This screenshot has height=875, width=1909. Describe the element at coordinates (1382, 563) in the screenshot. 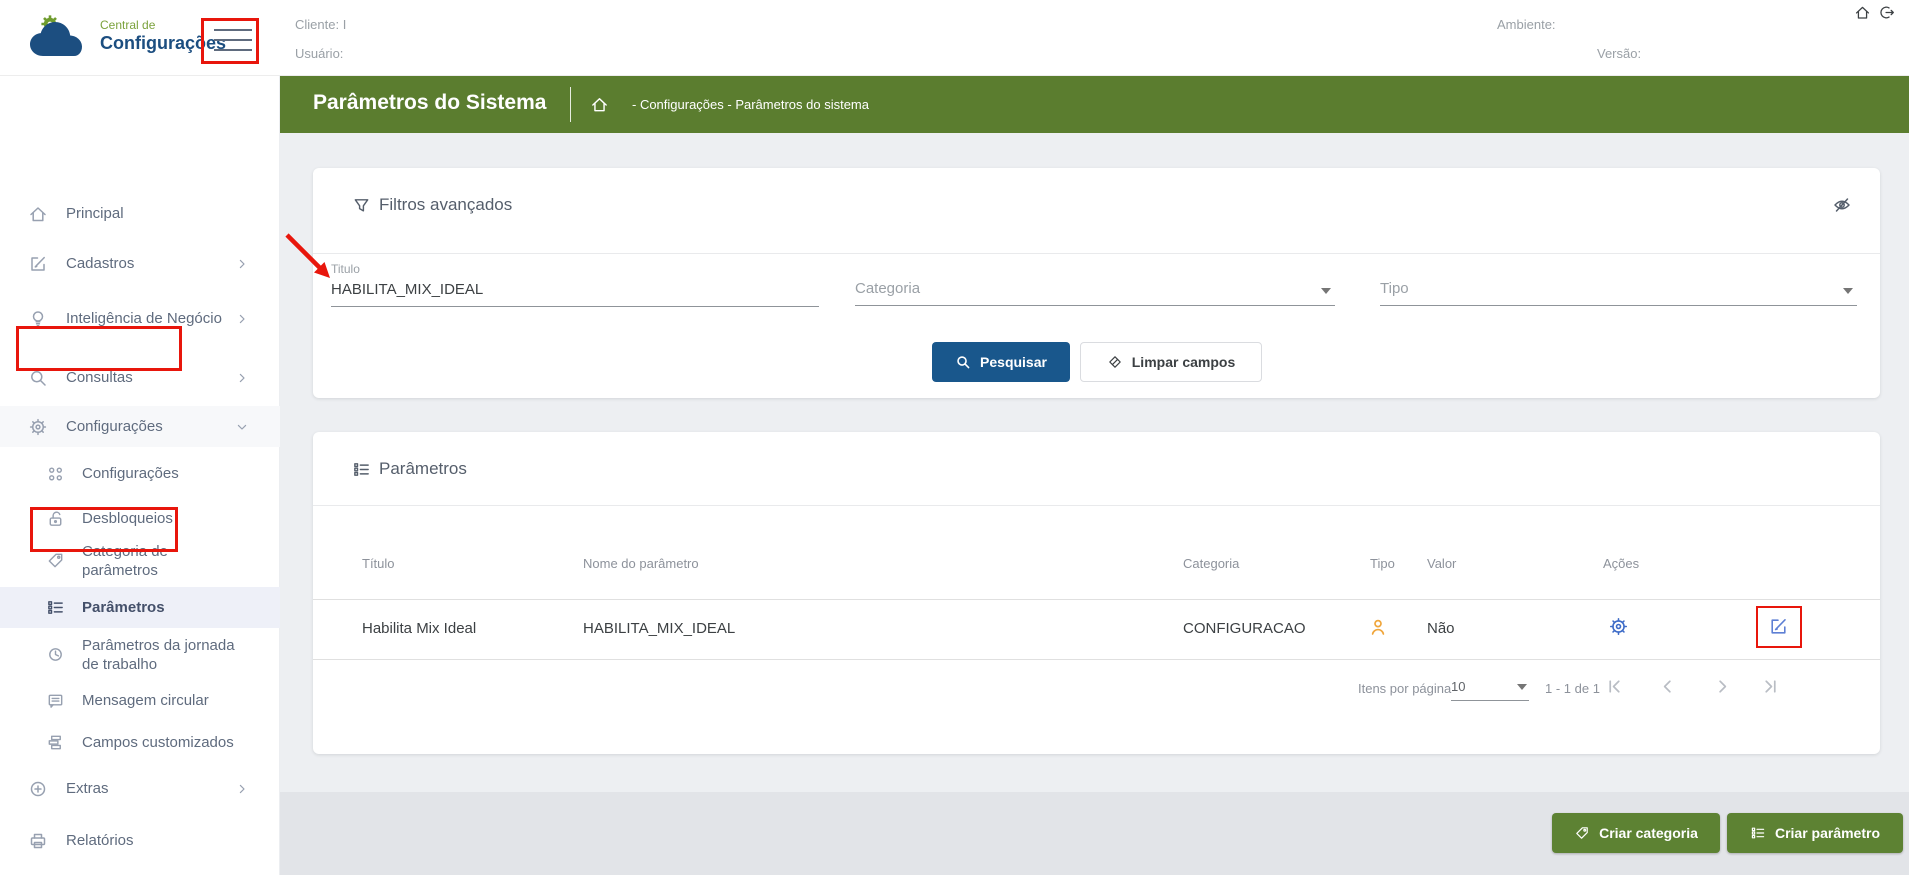

I see `column-header-tipo: Tipo` at that location.